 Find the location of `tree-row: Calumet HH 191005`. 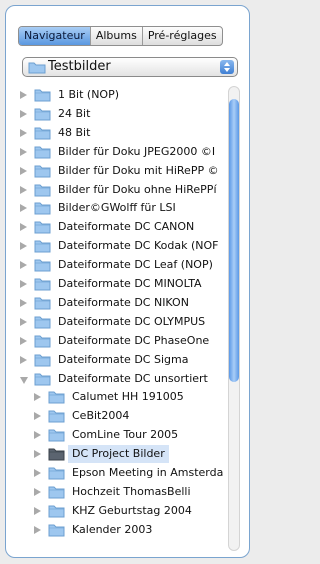

tree-row: Calumet HH 191005 is located at coordinates (127, 397).